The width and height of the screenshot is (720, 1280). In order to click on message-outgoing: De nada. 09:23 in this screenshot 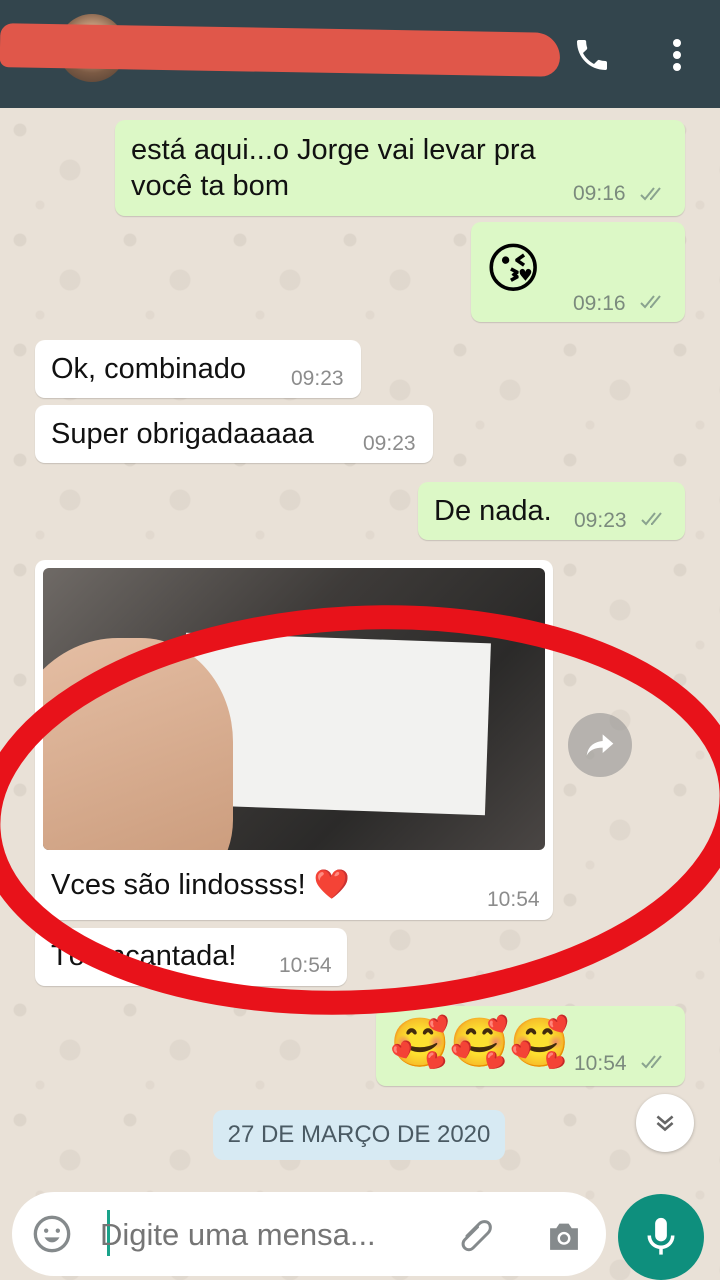, I will do `click(551, 511)`.